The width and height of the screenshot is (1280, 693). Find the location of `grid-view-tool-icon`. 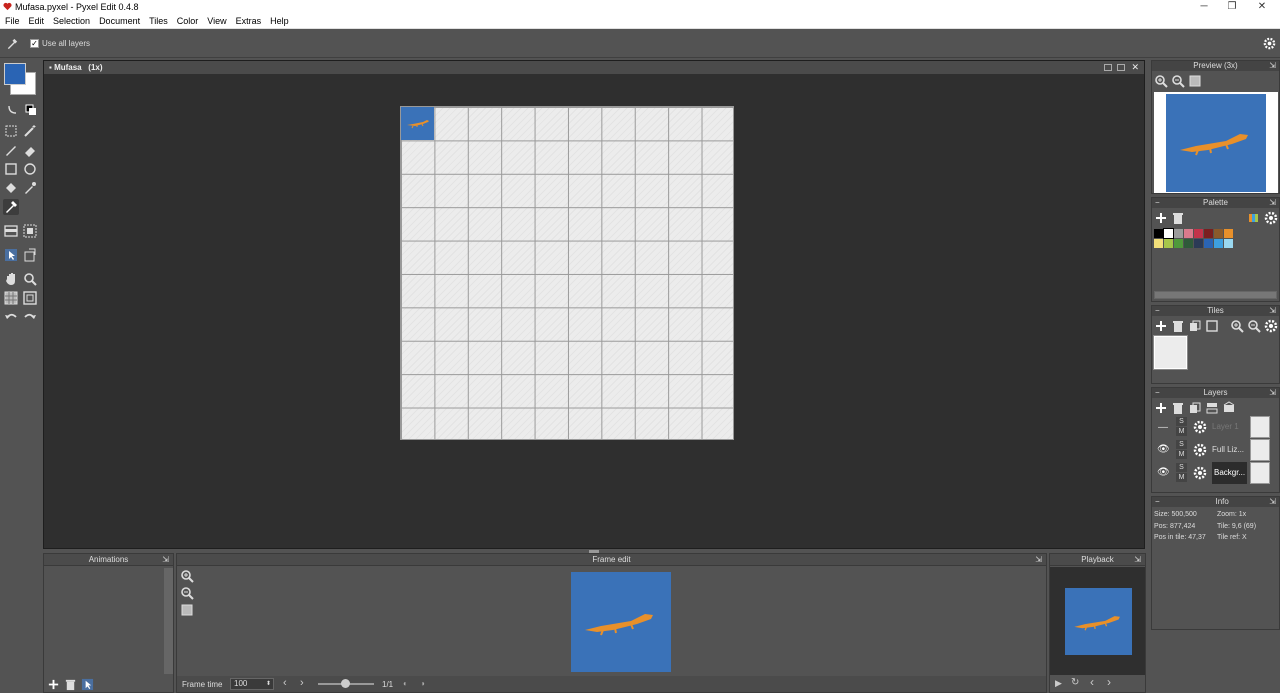

grid-view-tool-icon is located at coordinates (11, 298).